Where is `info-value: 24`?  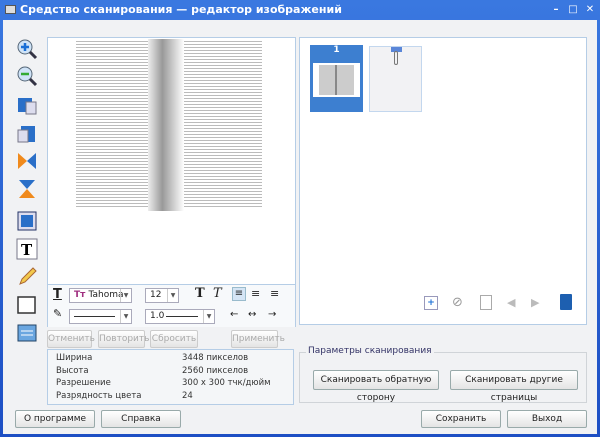
info-value: 24 is located at coordinates (187, 395).